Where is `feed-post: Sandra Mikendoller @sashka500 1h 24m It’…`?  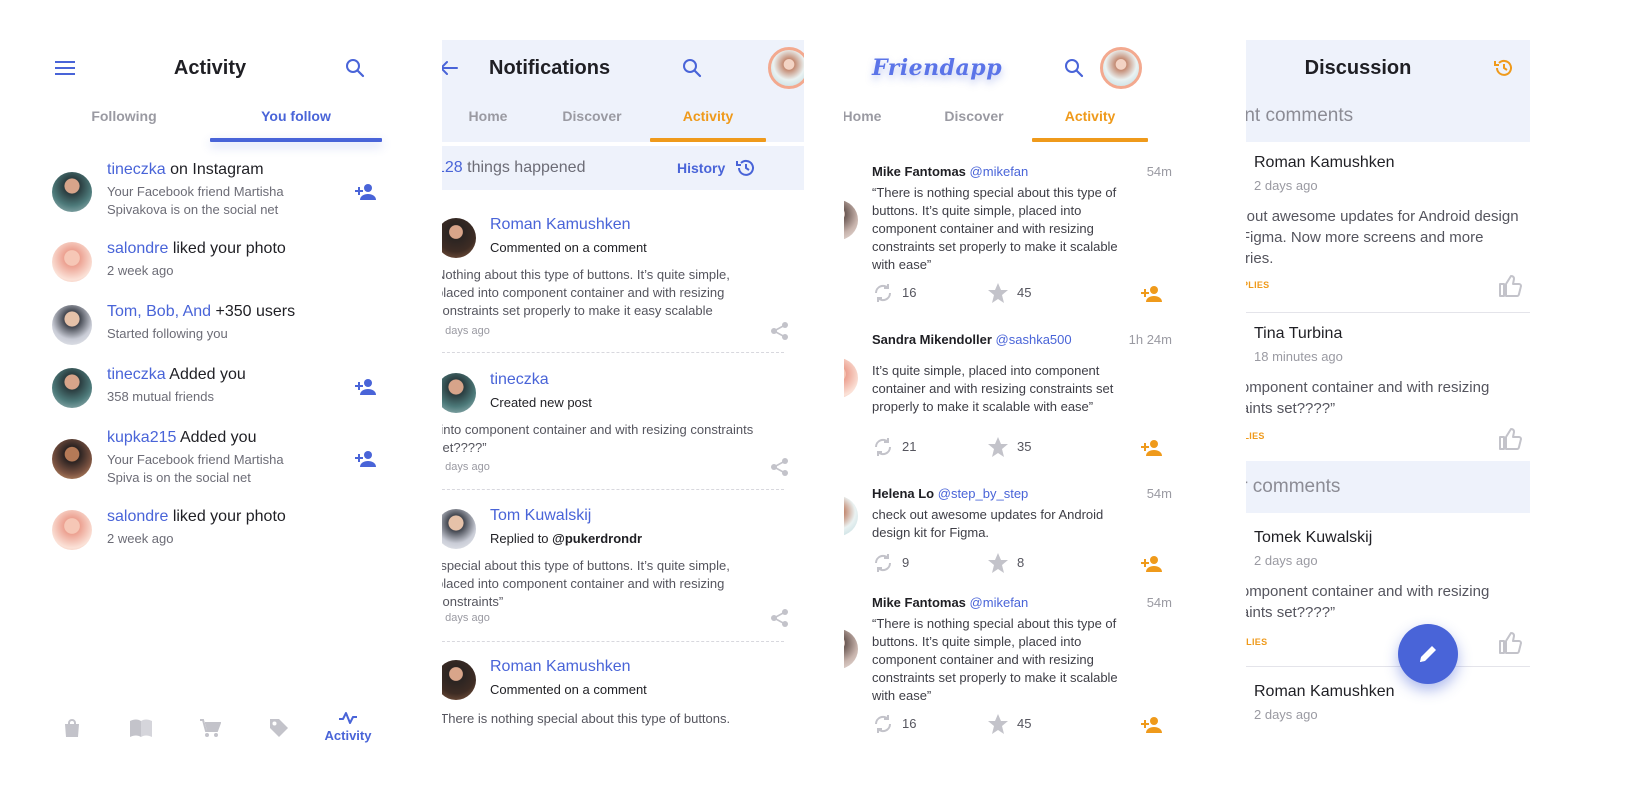
feed-post: Sandra Mikendoller @sashka500 1h 24m It’… is located at coordinates (1008, 400).